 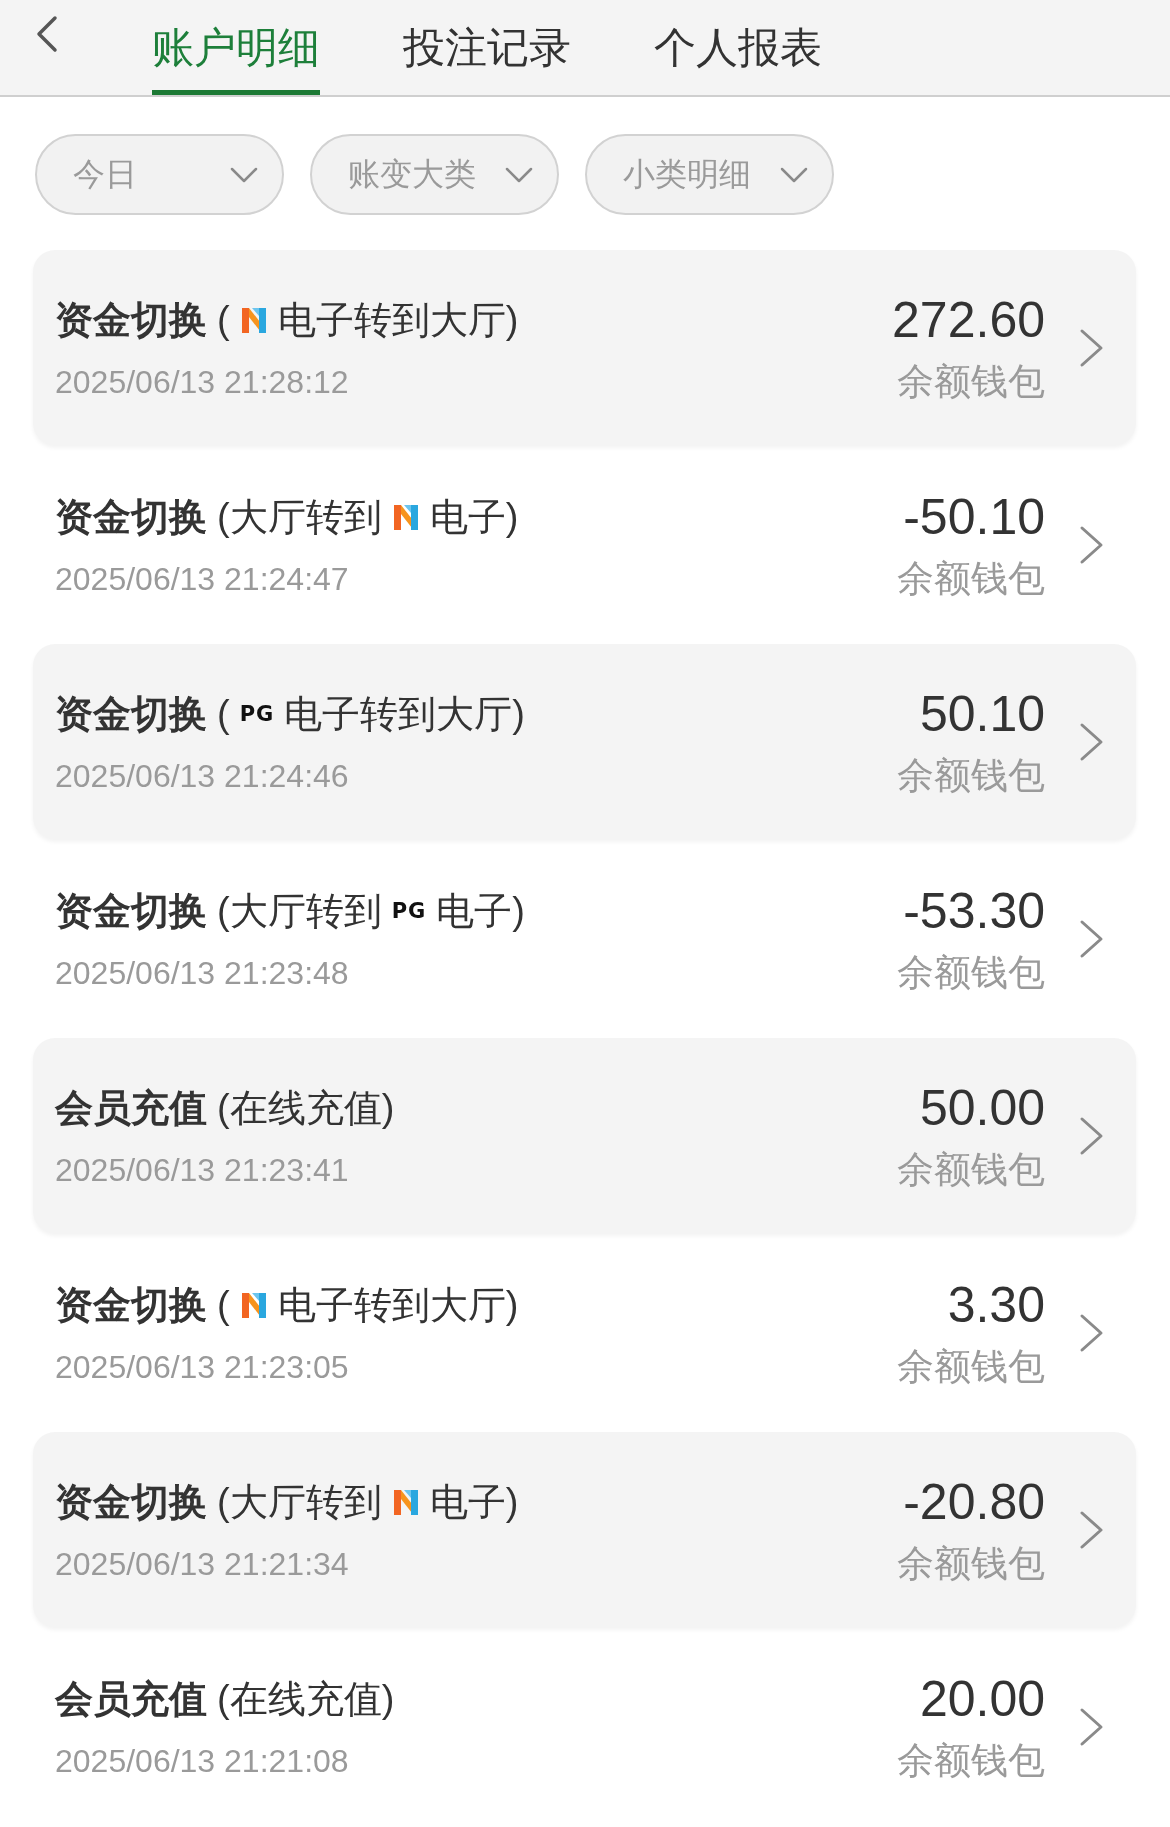 What do you see at coordinates (584, 741) in the screenshot?
I see `record-card: 资金切换 ( PG 电子转到大厅) 2025/06/13 21:24:46 50.10 余额钱包` at bounding box center [584, 741].